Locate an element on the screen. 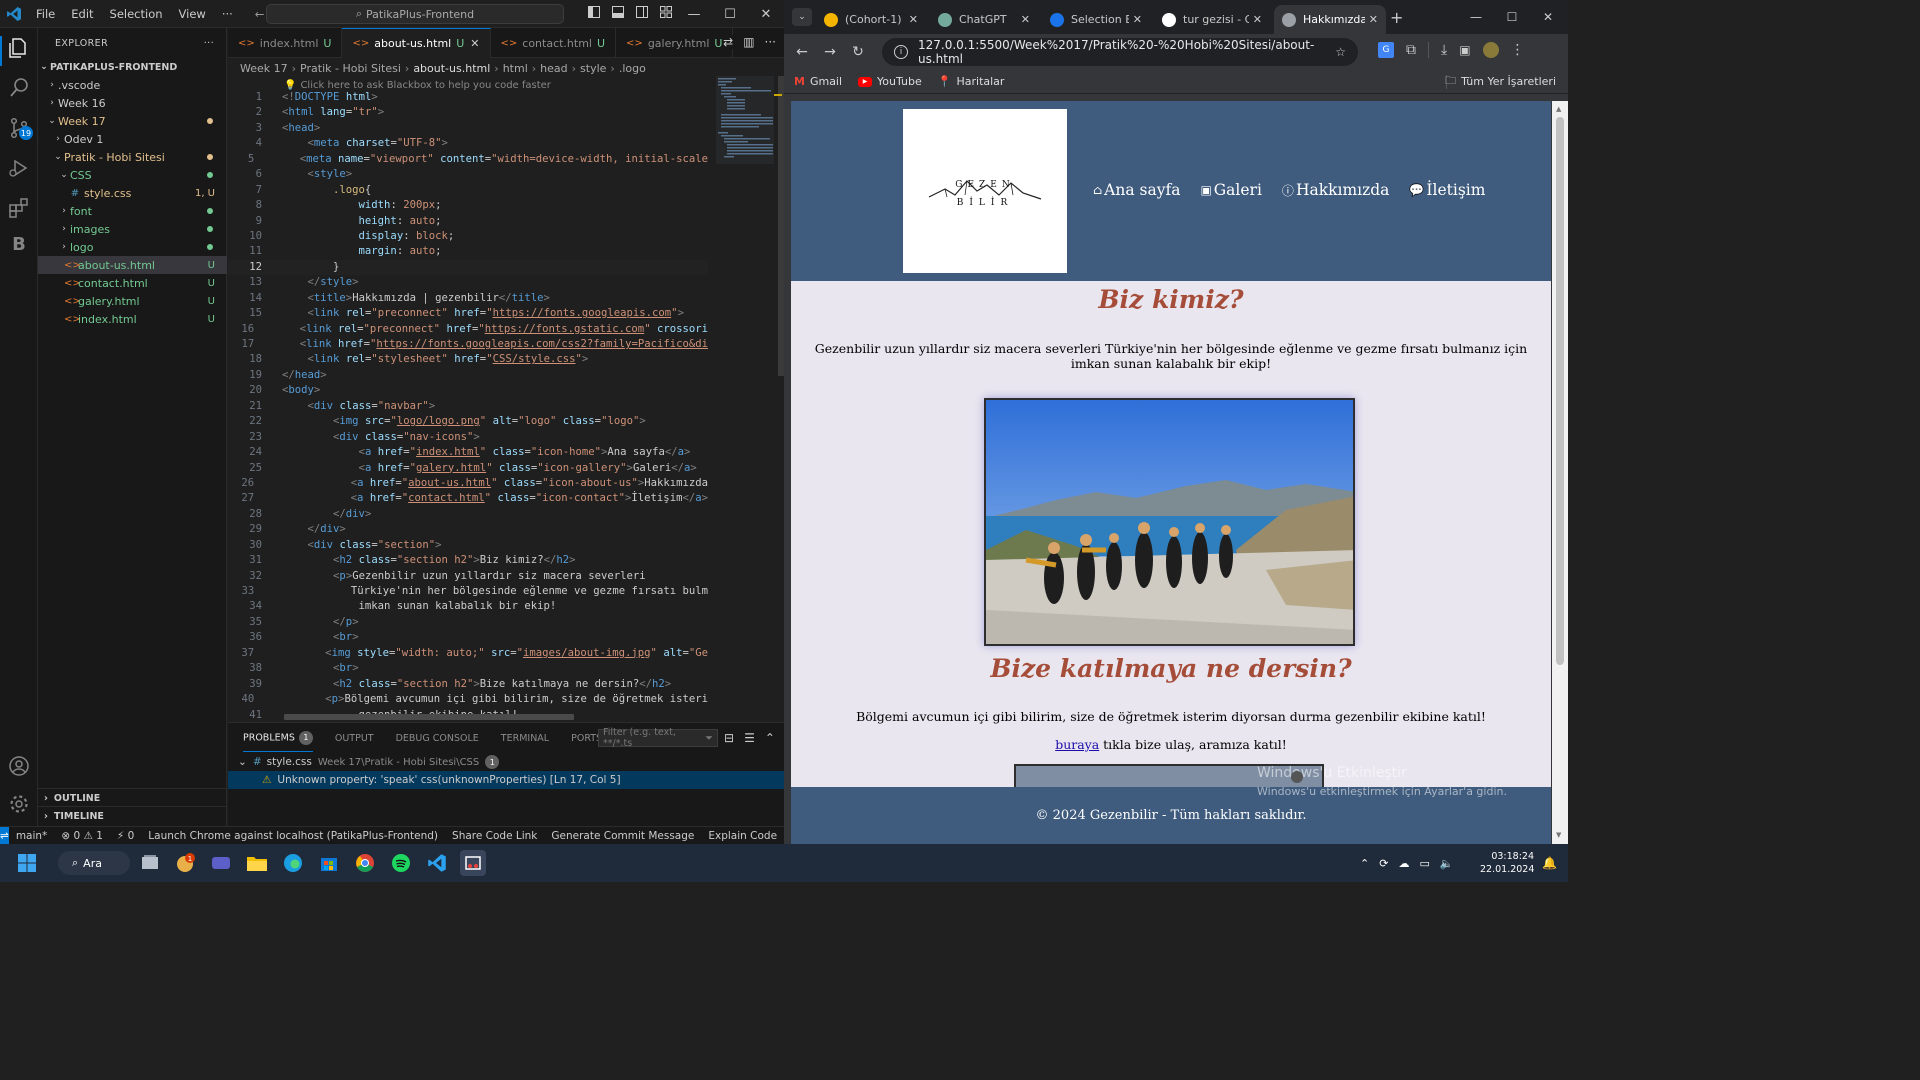 The width and height of the screenshot is (1920, 1080). tree-item: # style.css 1, U is located at coordinates (132, 193).